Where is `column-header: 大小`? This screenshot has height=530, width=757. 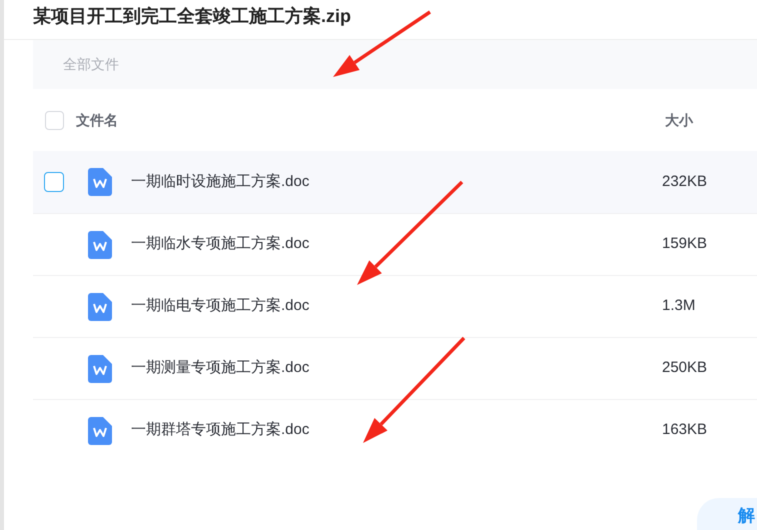
column-header: 大小 is located at coordinates (679, 120).